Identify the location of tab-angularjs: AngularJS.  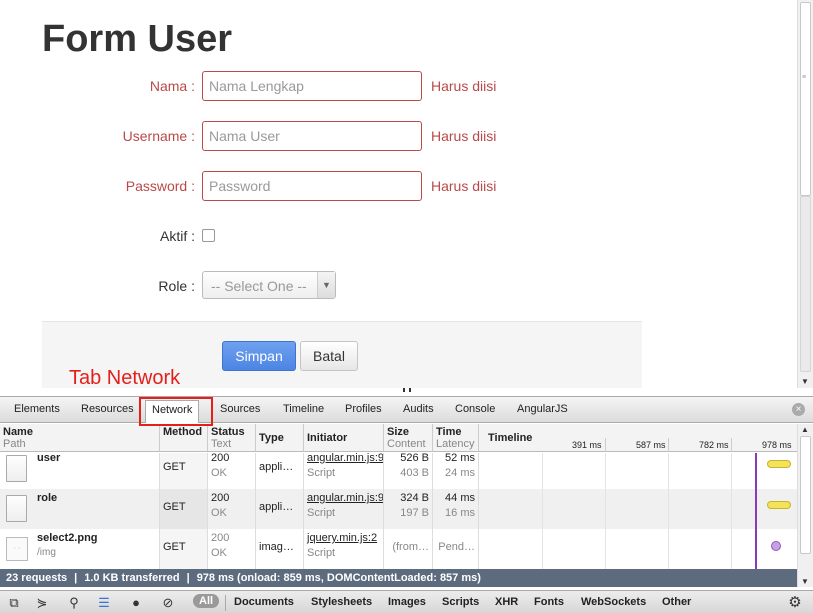
(542, 409).